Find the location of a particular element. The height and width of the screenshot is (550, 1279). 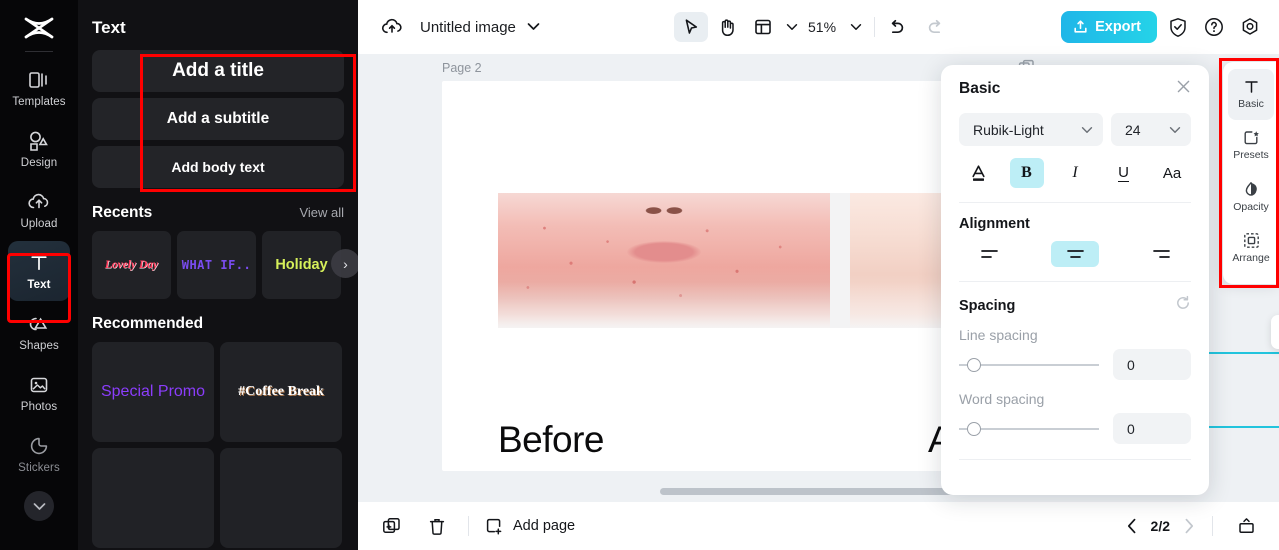

add-subtitle-button: Add a subtitle is located at coordinates (218, 119).